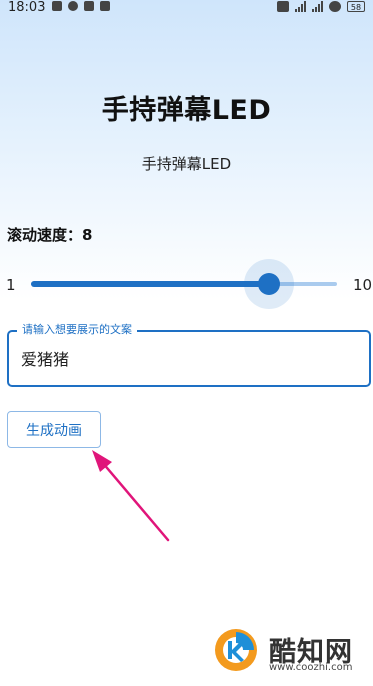  Describe the element at coordinates (283, 6) in the screenshot. I see `hd-icon` at that location.